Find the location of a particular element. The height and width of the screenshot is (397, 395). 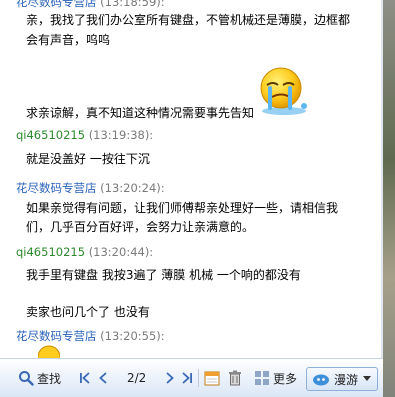

message-header: 花尽数码专营店 (13:20:55): is located at coordinates (90, 336).